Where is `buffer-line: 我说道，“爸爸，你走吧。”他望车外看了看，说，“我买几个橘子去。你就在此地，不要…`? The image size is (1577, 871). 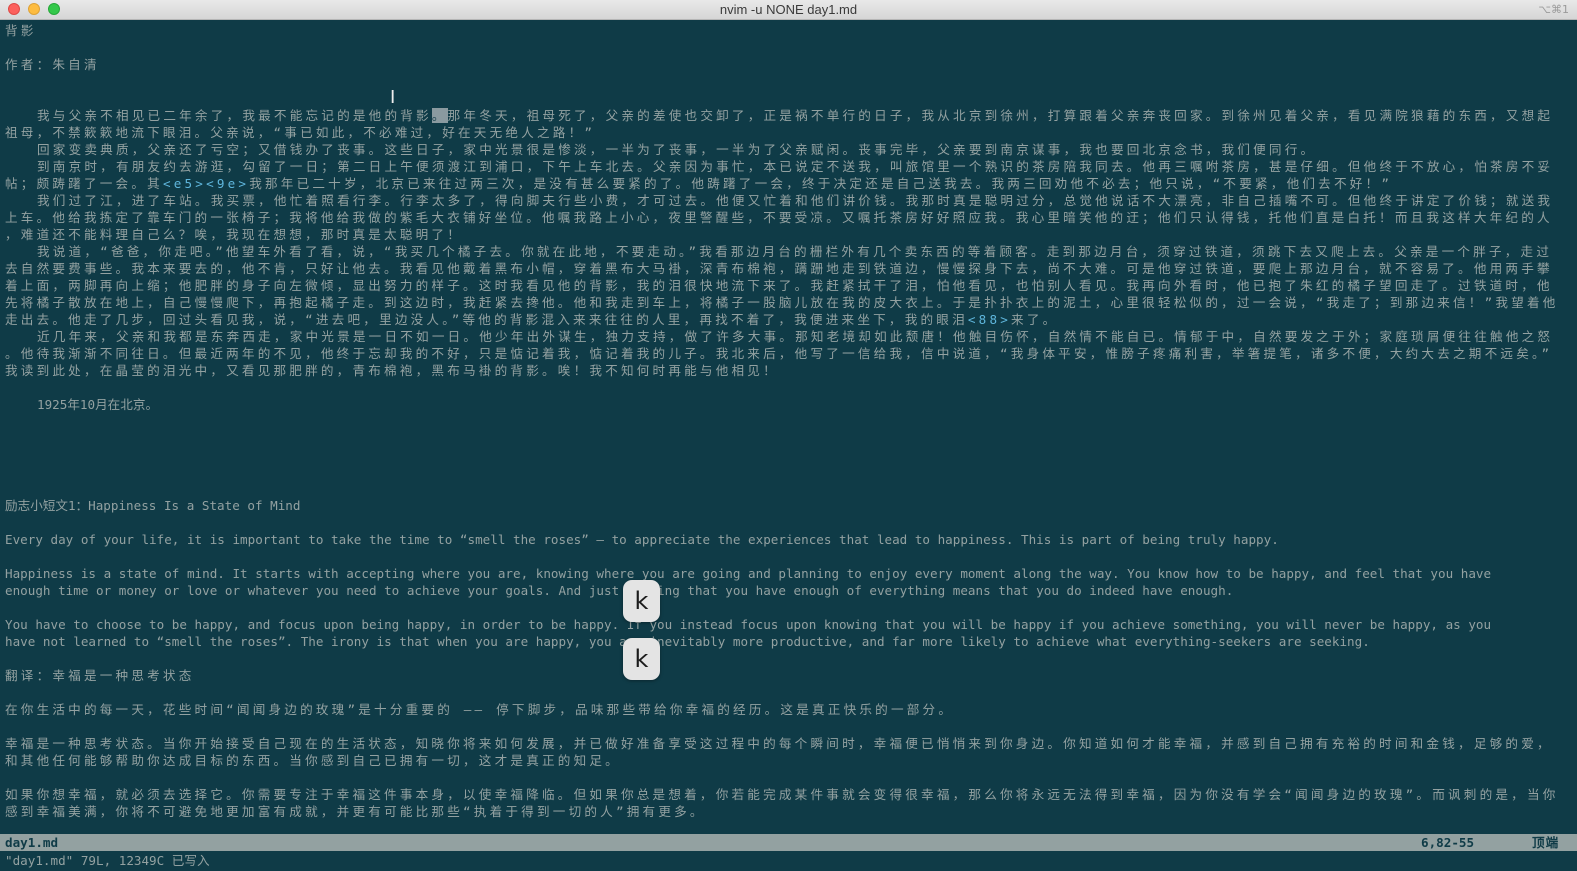 buffer-line: 我说道，“爸爸，你走吧。”他望车外看了看，说，“我买几个橘子去。你就在此地，不要… is located at coordinates (795, 251).